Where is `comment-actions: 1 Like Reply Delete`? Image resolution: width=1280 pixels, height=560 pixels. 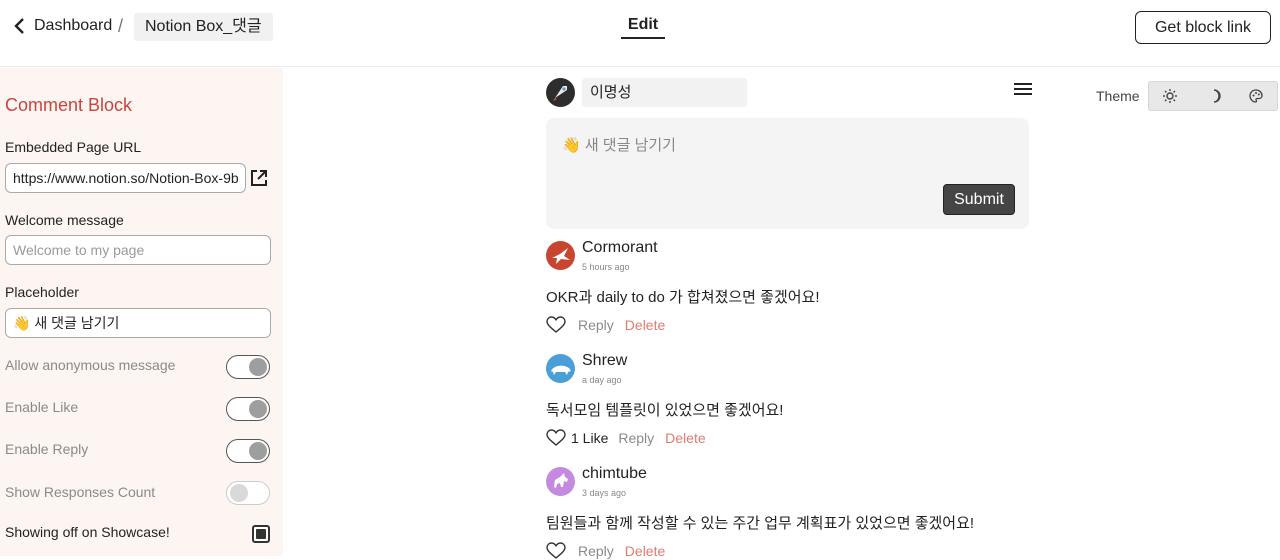
comment-actions: 1 Like Reply Delete is located at coordinates (626, 438).